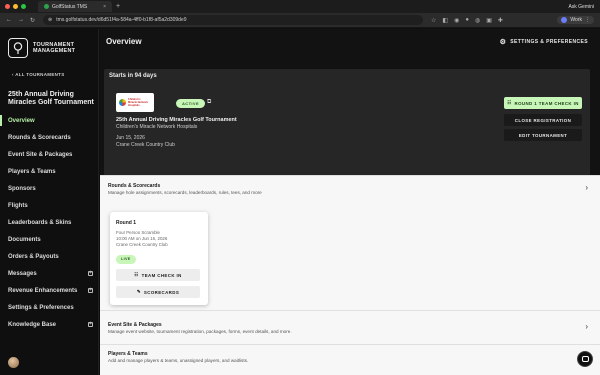  What do you see at coordinates (209, 102) in the screenshot?
I see `copy-link-icon: ⧉` at bounding box center [209, 102].